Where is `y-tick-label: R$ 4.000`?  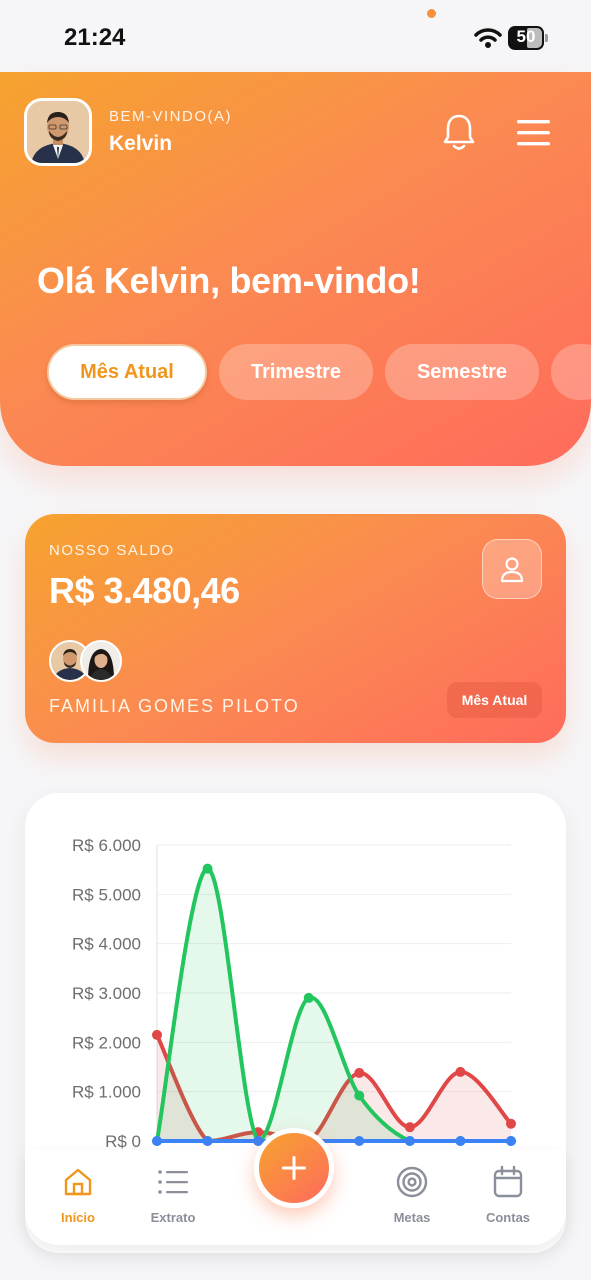
y-tick-label: R$ 4.000 is located at coordinates (106, 944).